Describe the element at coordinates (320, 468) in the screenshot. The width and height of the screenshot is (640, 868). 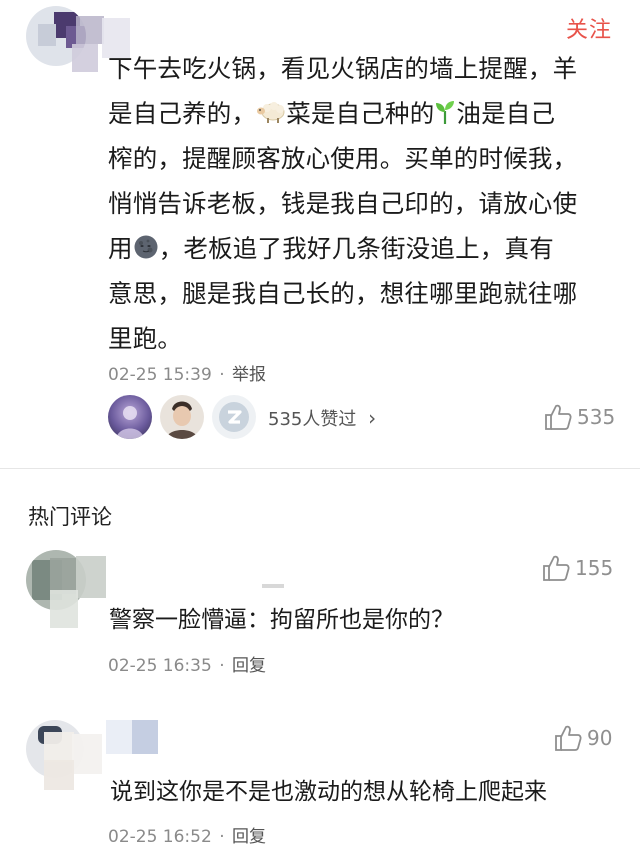
I see `section-divider` at that location.